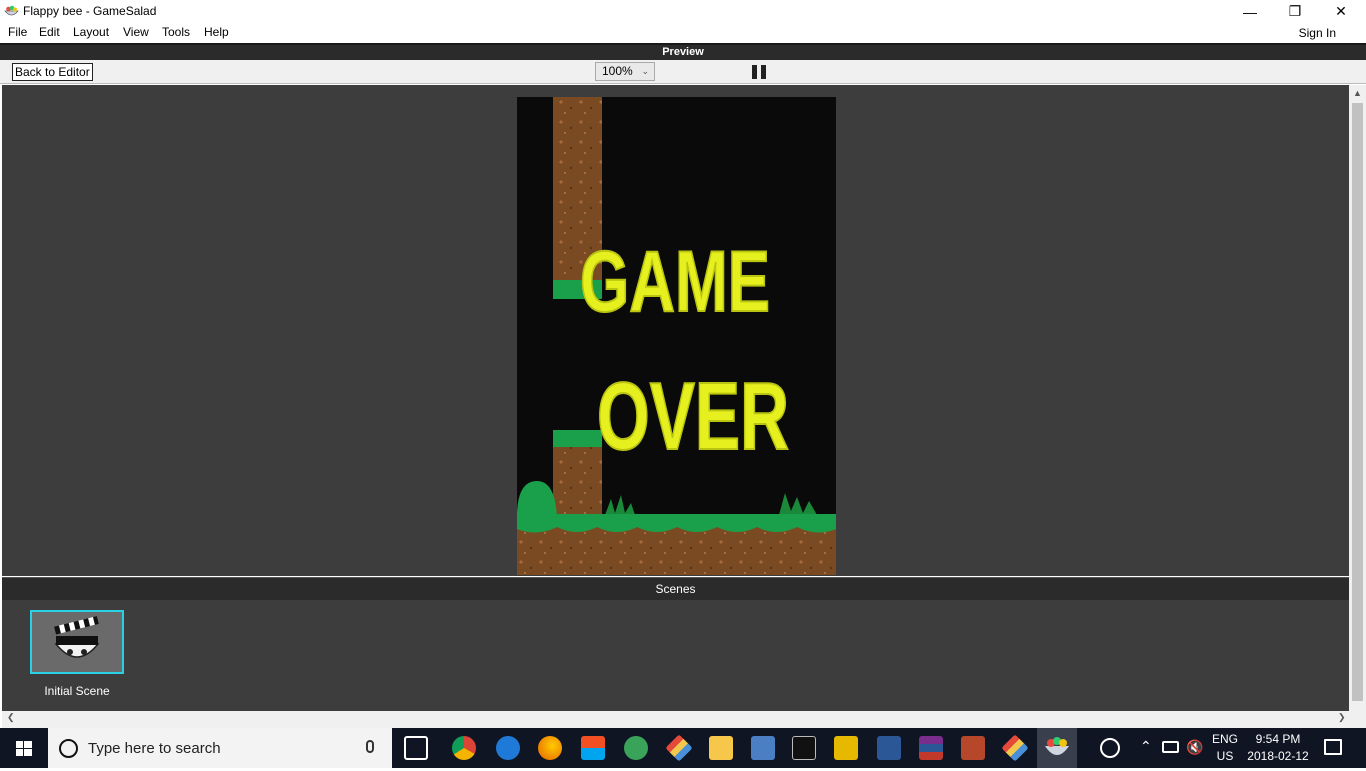 Image resolution: width=1366 pixels, height=771 pixels. I want to click on restore-button: ❐, so click(1295, 11).